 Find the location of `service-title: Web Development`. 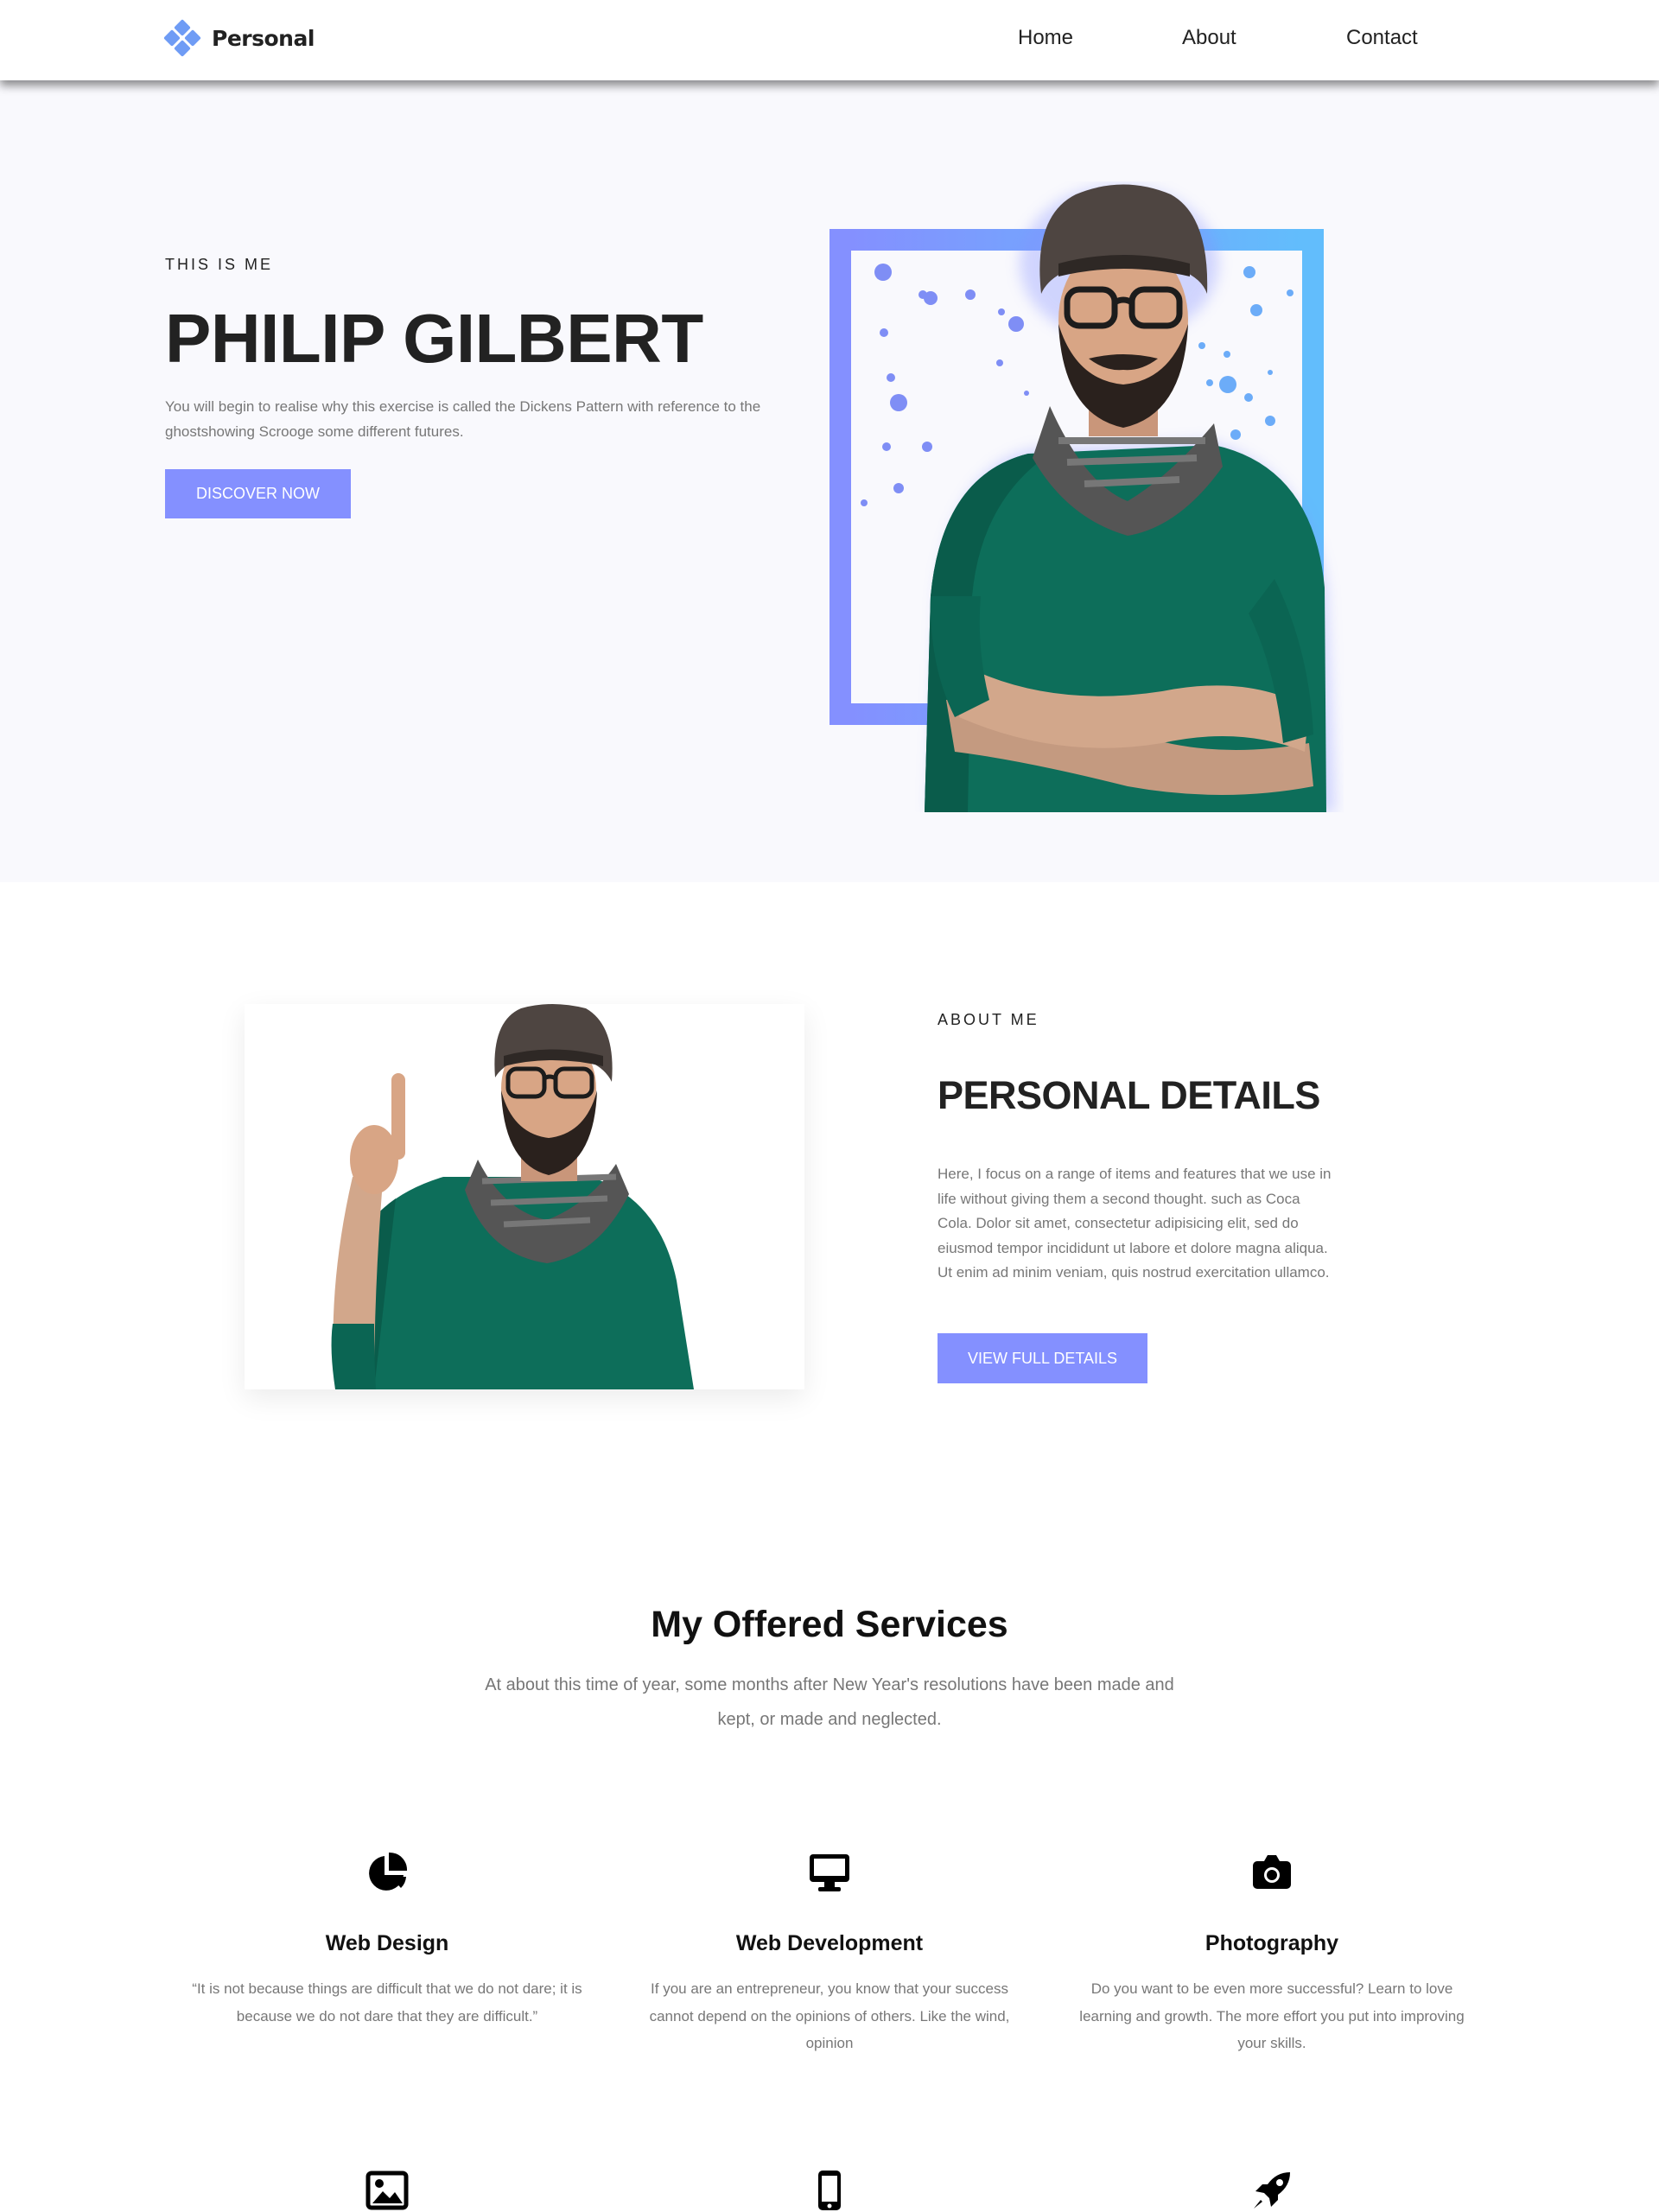

service-title: Web Development is located at coordinates (829, 1943).